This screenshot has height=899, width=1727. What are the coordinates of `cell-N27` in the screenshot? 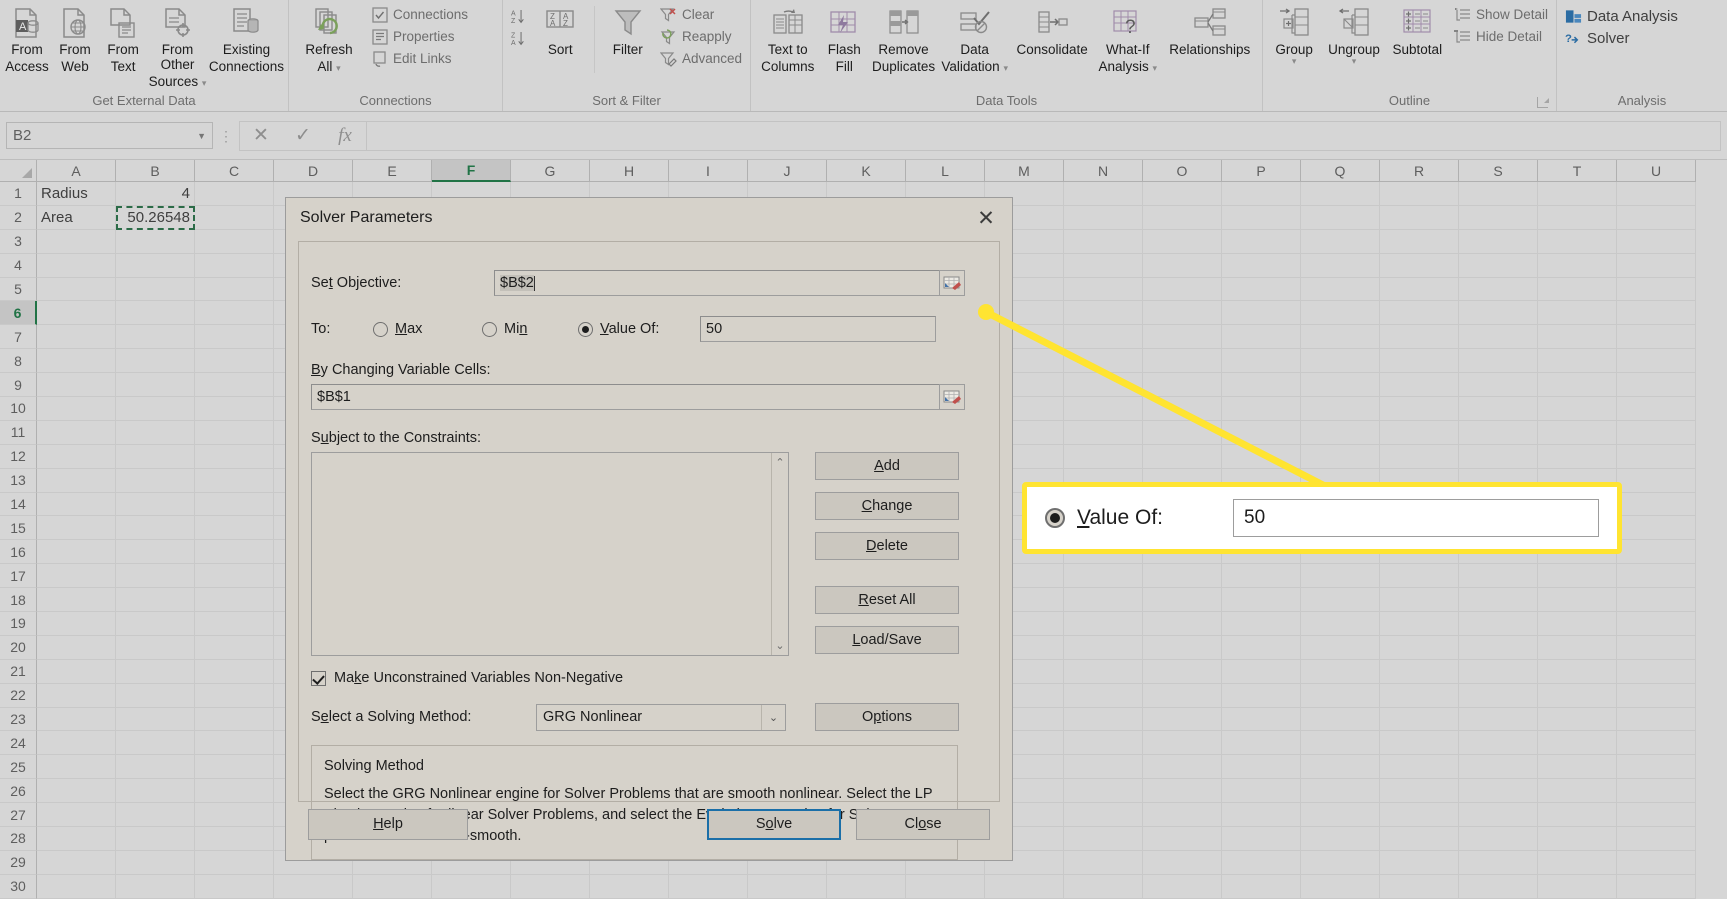 It's located at (1103, 815).